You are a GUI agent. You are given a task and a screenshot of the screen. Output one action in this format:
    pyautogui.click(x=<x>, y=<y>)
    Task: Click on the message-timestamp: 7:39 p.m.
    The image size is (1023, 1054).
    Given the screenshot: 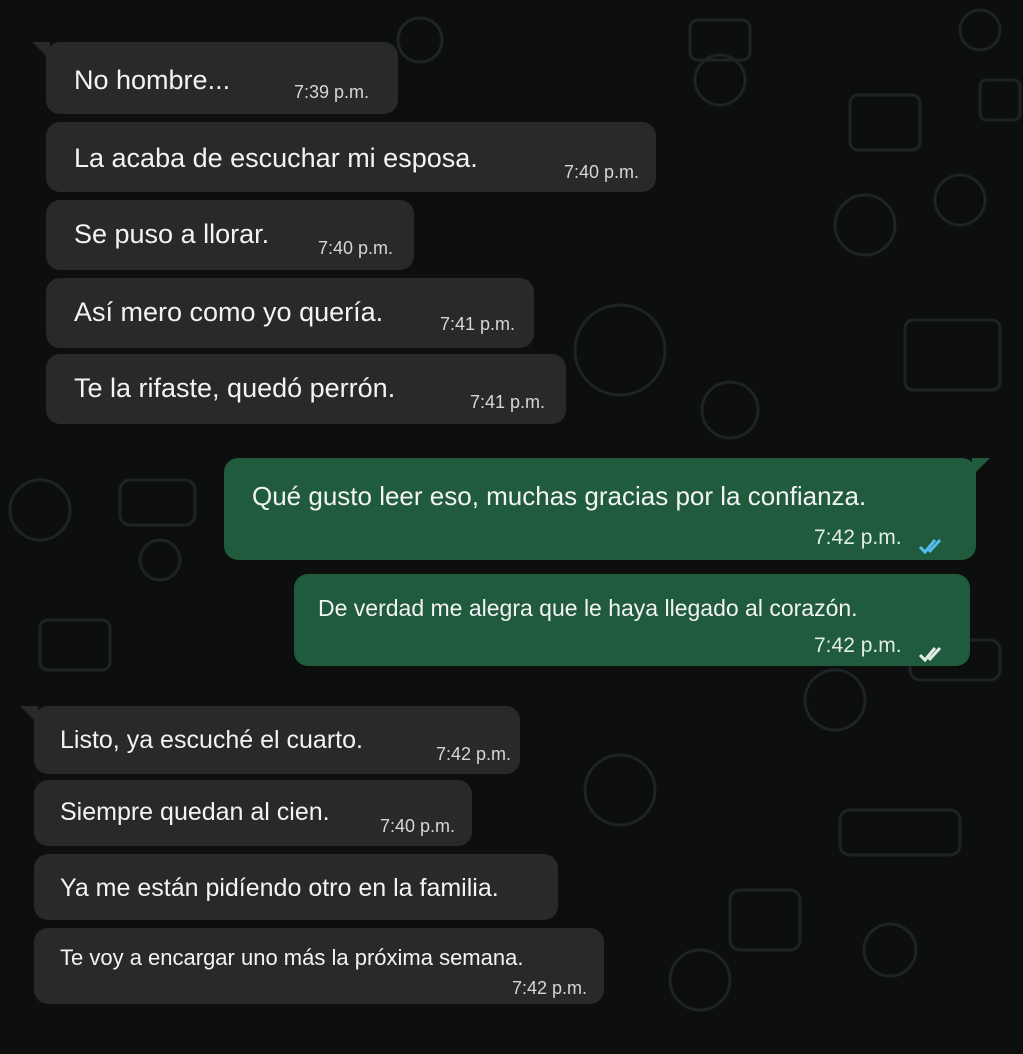 What is the action you would take?
    pyautogui.click(x=332, y=92)
    